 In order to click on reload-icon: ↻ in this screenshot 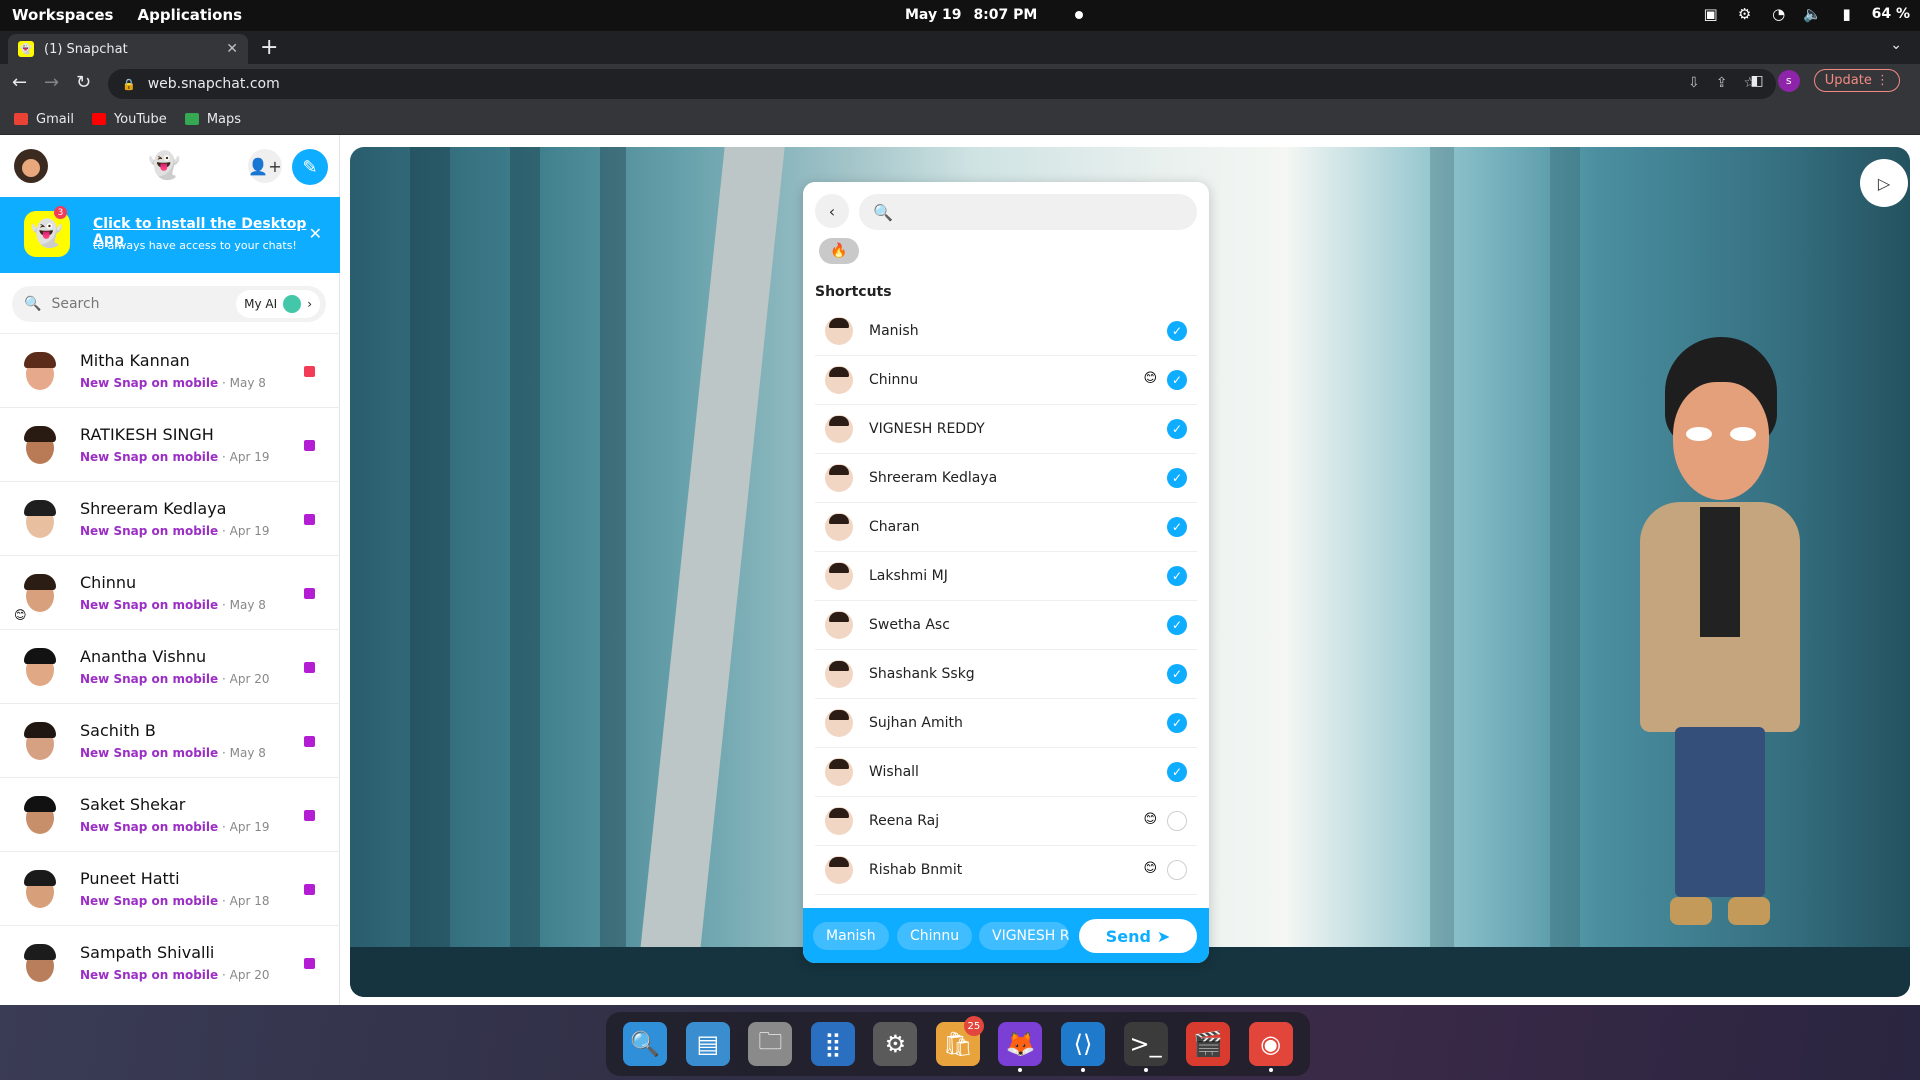, I will do `click(83, 82)`.